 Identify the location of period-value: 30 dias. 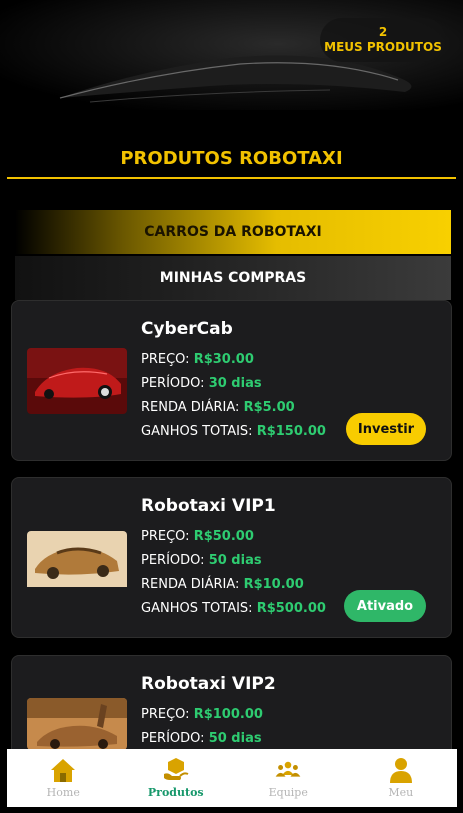
(235, 383).